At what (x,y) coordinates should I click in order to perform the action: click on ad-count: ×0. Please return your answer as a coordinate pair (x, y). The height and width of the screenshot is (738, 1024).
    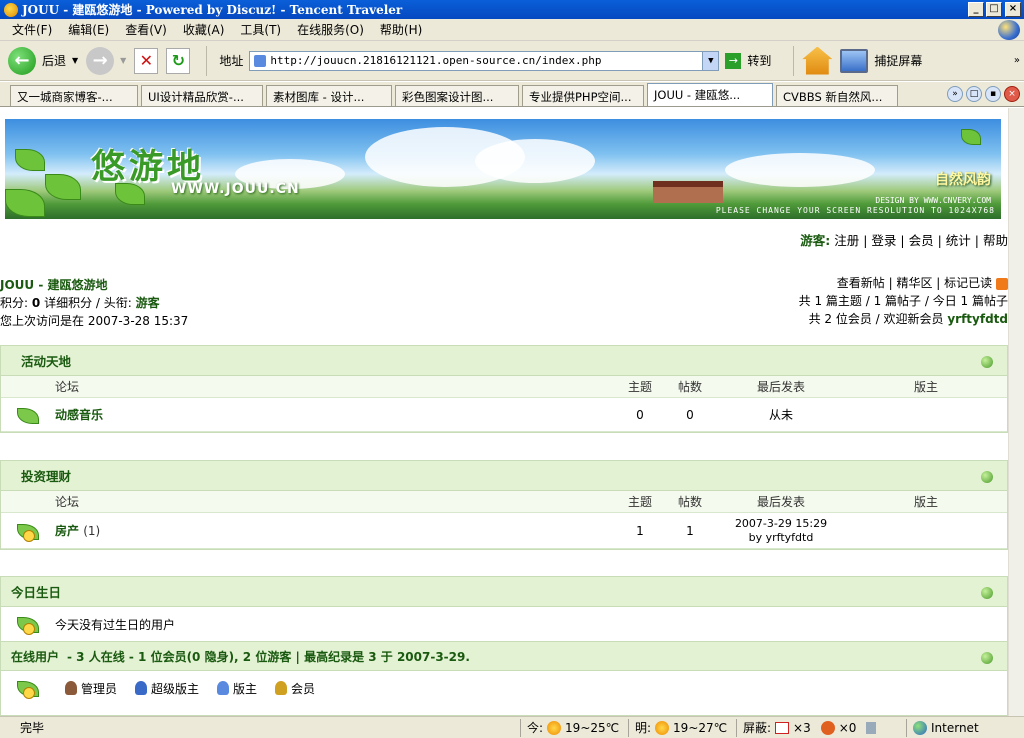
    Looking at the image, I should click on (847, 727).